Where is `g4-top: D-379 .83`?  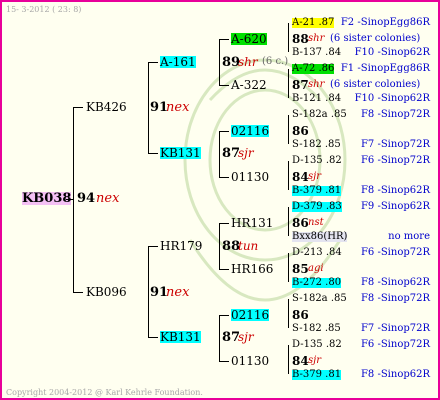 g4-top: D-379 .83 is located at coordinates (317, 206).